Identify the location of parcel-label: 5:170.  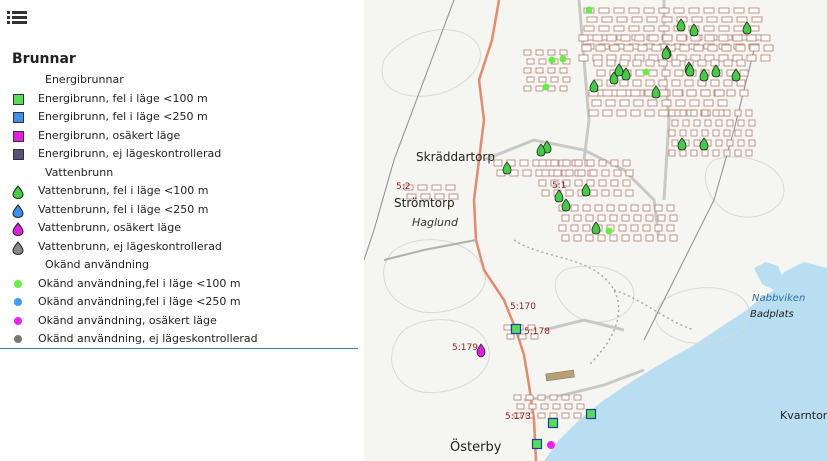
(523, 307).